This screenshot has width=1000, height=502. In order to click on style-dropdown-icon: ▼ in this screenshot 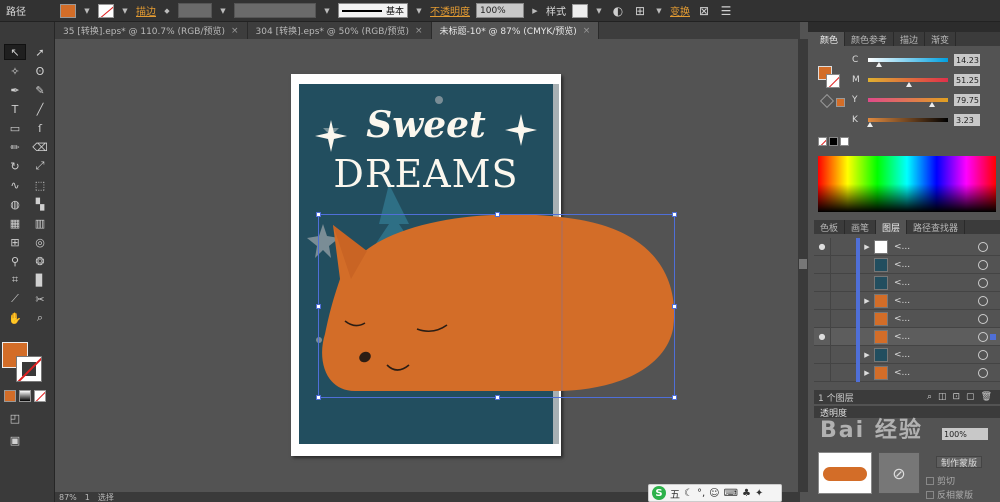, I will do `click(599, 11)`.